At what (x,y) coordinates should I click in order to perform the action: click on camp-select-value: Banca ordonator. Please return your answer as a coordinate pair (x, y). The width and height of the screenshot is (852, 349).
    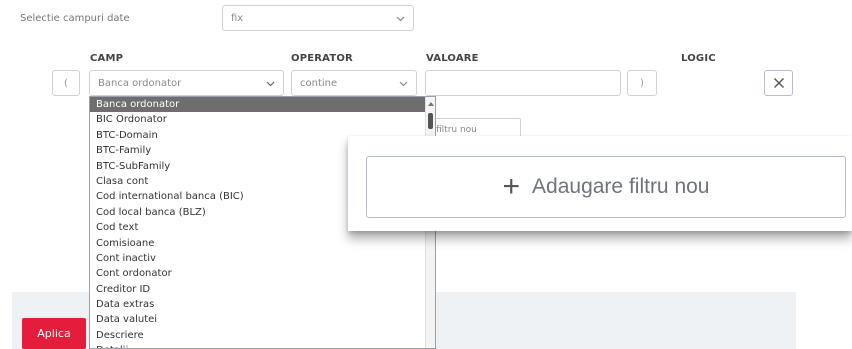
    Looking at the image, I should click on (140, 83).